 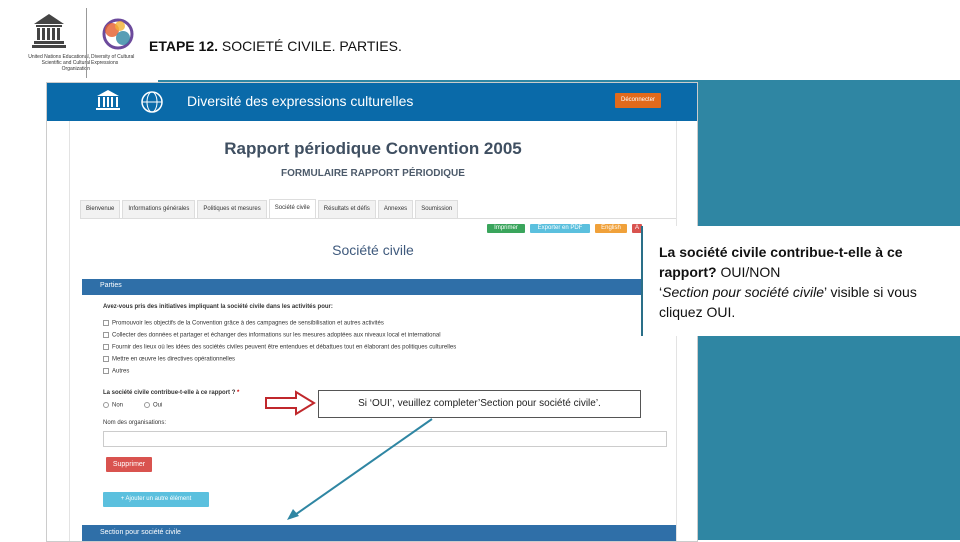 I want to click on tab-annexes: Annexes, so click(x=395, y=209).